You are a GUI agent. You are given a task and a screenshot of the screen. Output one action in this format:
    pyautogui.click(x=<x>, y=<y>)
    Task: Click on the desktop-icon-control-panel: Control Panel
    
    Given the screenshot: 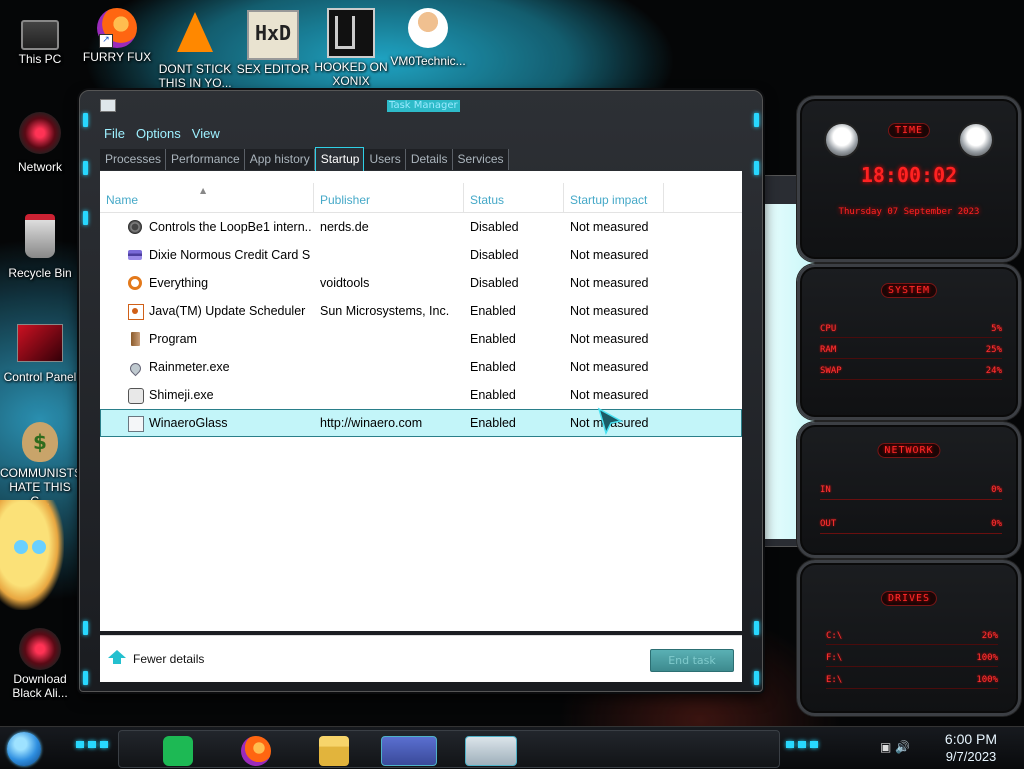 What is the action you would take?
    pyautogui.click(x=40, y=351)
    